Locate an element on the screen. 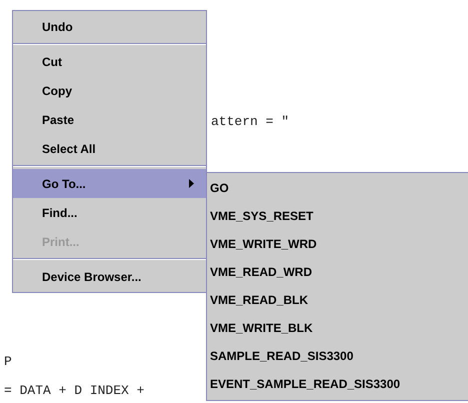 This screenshot has height=403, width=468. menu-item: GO is located at coordinates (337, 188).